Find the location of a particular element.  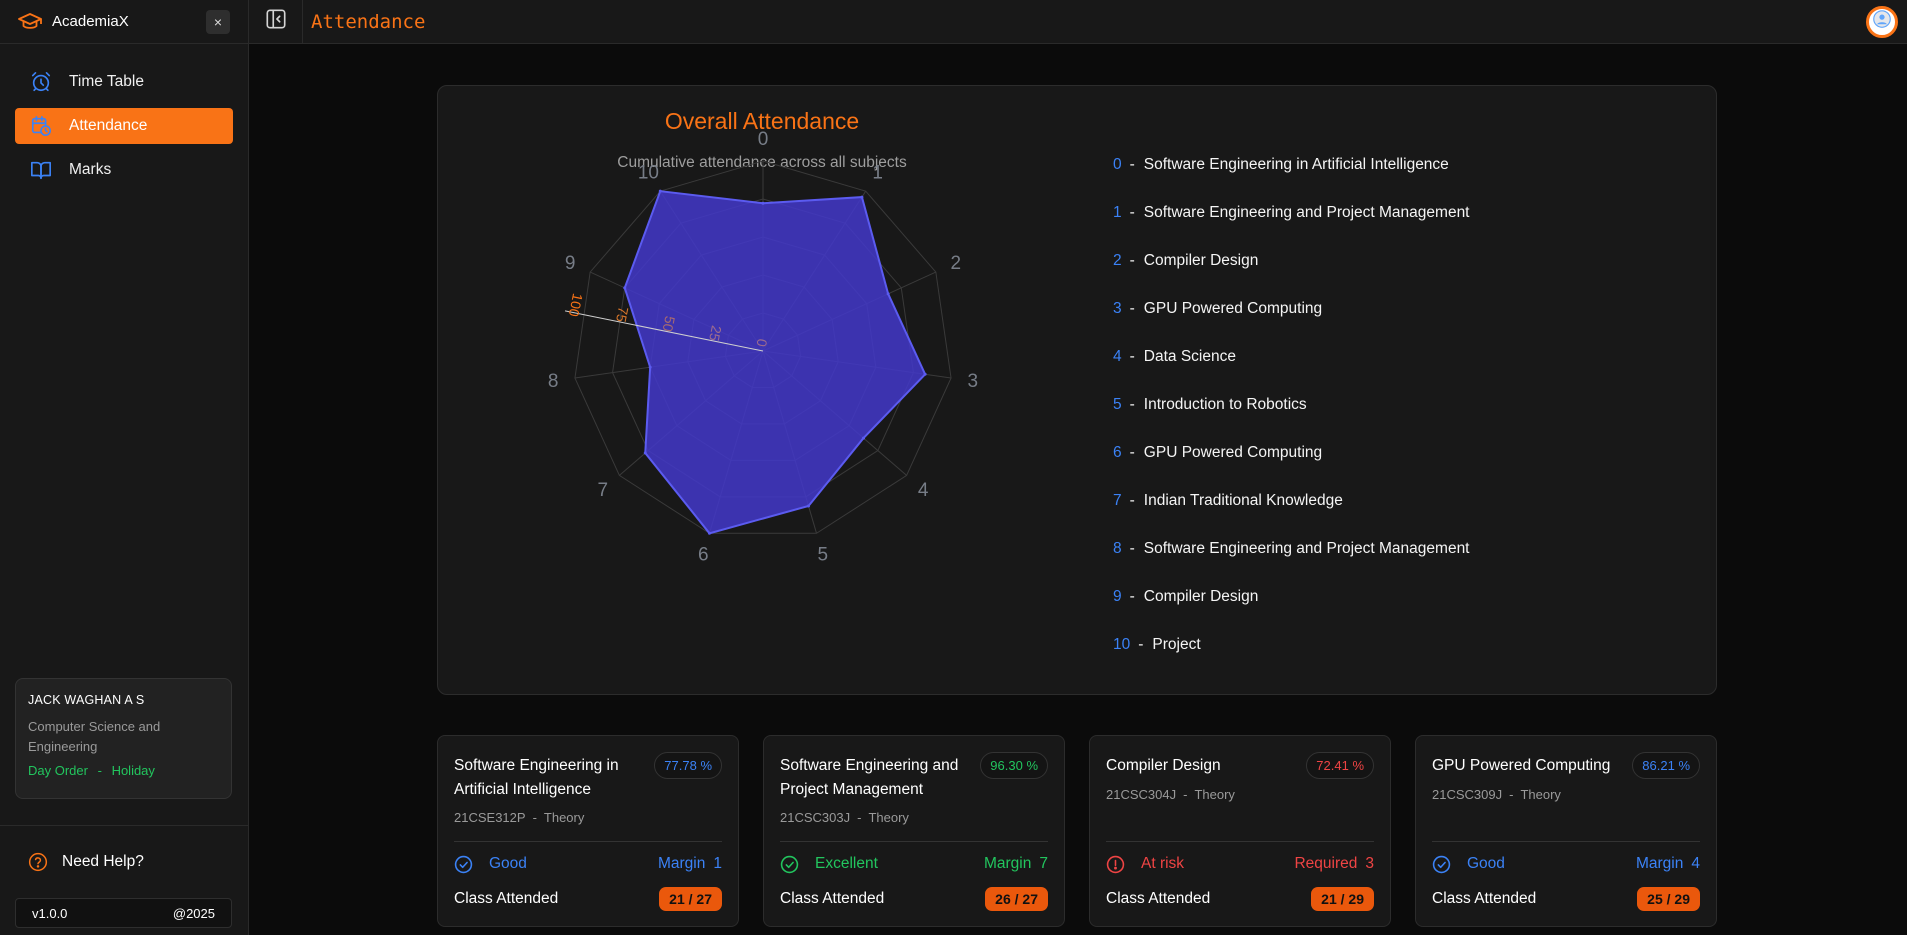

user-avatar-button is located at coordinates (1882, 21).